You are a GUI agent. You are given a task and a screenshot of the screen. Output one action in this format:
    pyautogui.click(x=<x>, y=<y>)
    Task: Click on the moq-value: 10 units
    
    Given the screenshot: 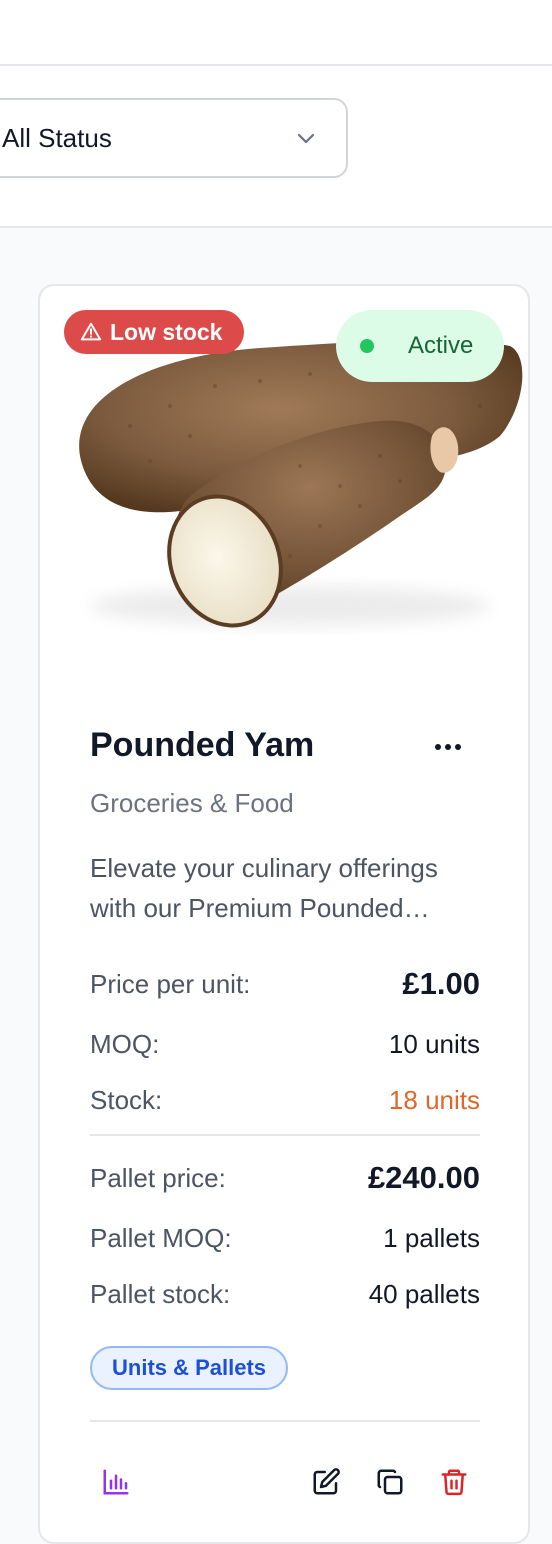 What is the action you would take?
    pyautogui.click(x=434, y=1043)
    